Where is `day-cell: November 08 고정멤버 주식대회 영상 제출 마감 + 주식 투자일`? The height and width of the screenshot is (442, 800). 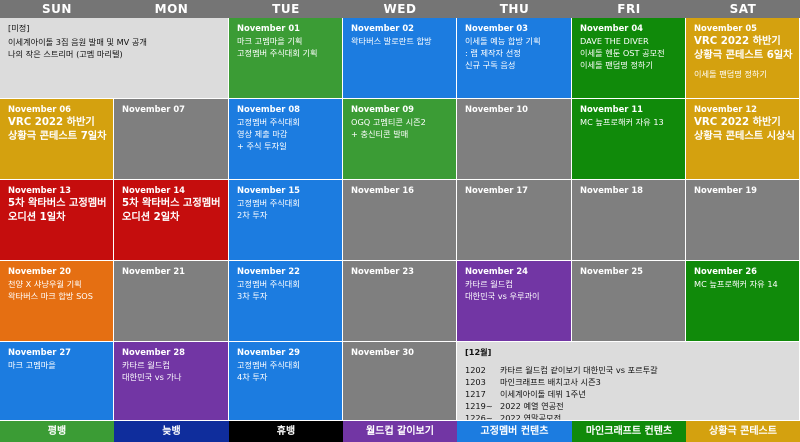 day-cell: November 08 고정멤버 주식대회 영상 제출 마감 + 주식 투자일 is located at coordinates (286, 139).